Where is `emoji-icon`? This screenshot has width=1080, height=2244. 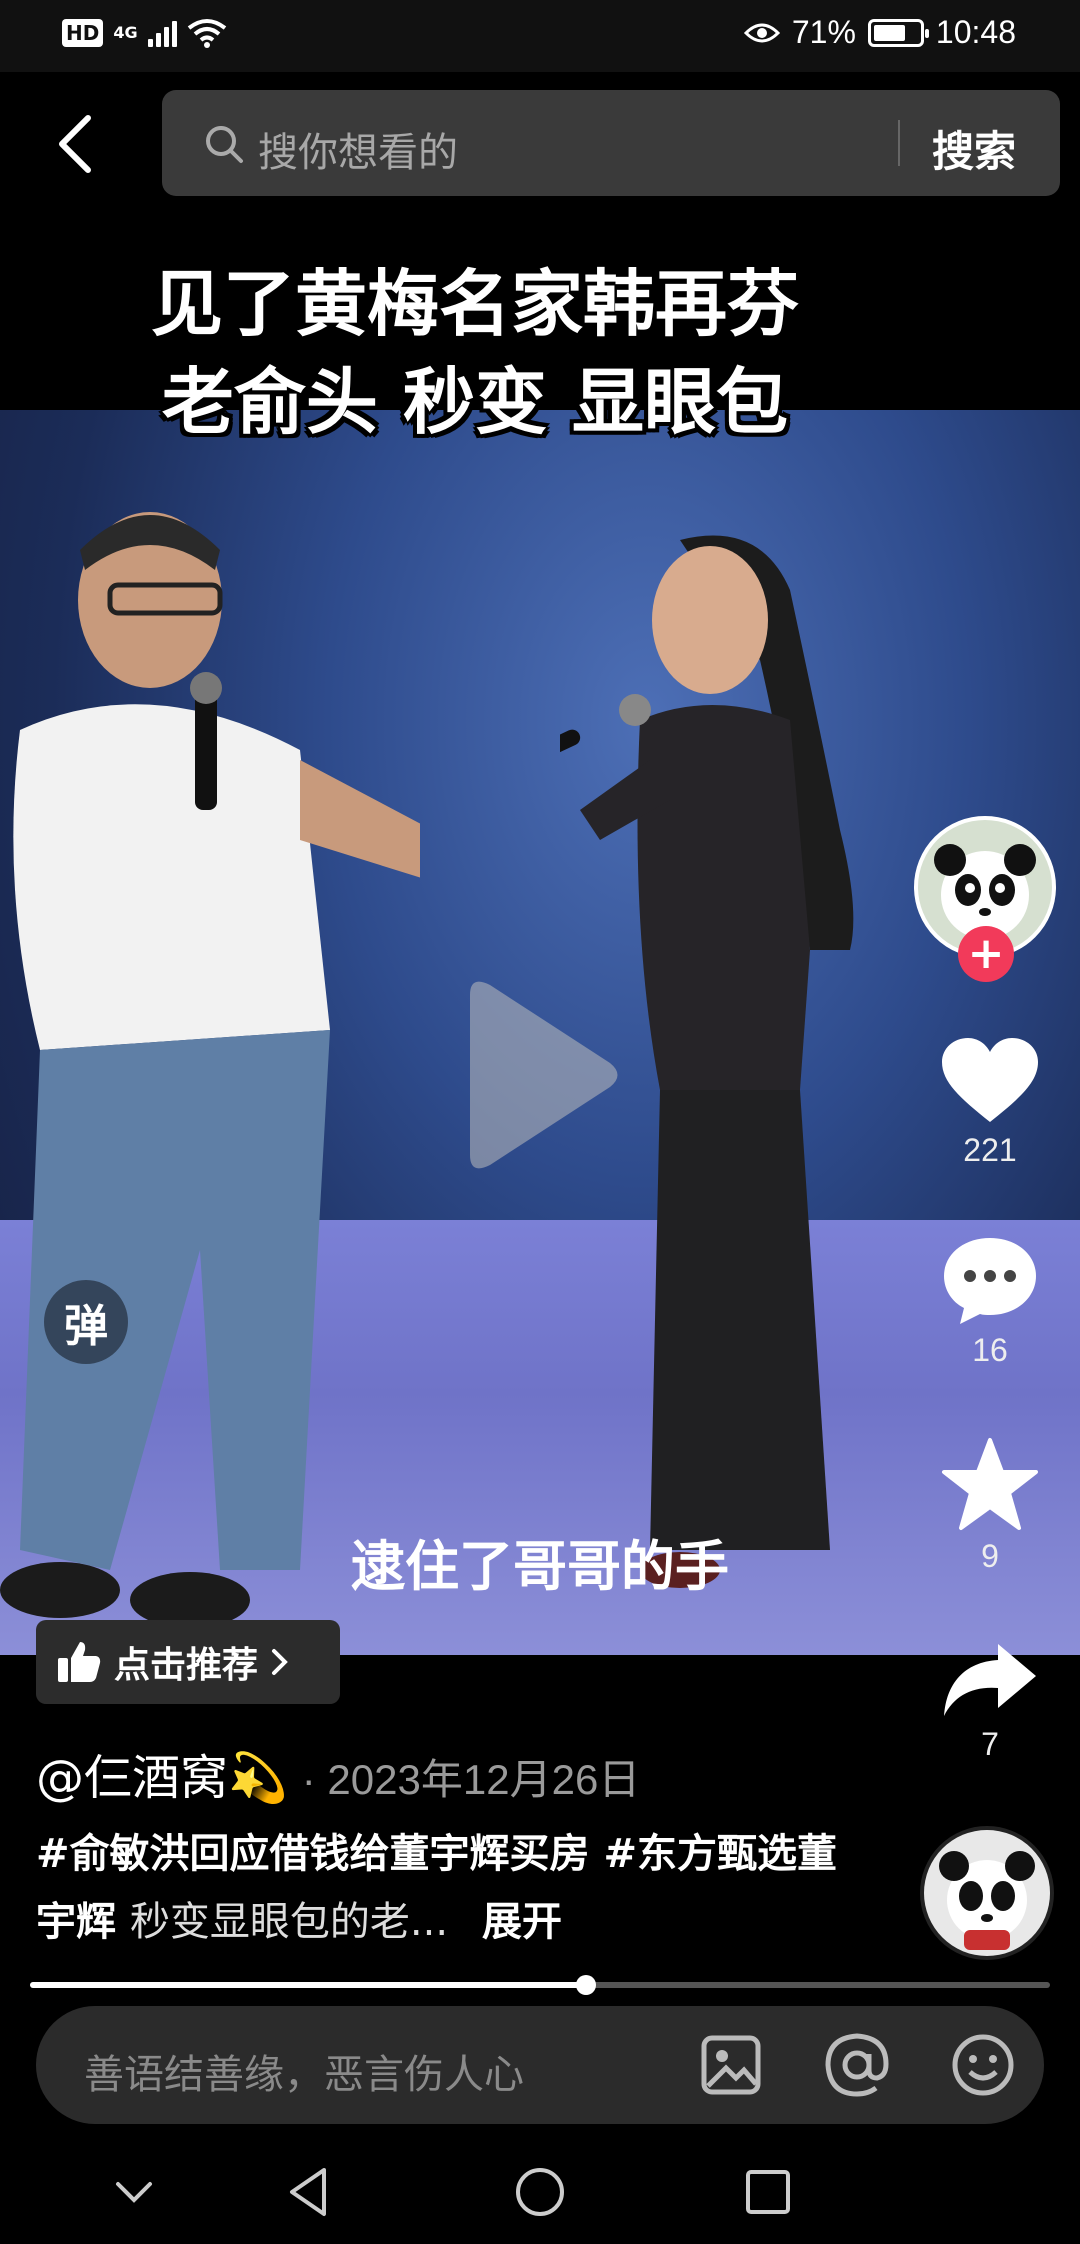
emoji-icon is located at coordinates (983, 2065).